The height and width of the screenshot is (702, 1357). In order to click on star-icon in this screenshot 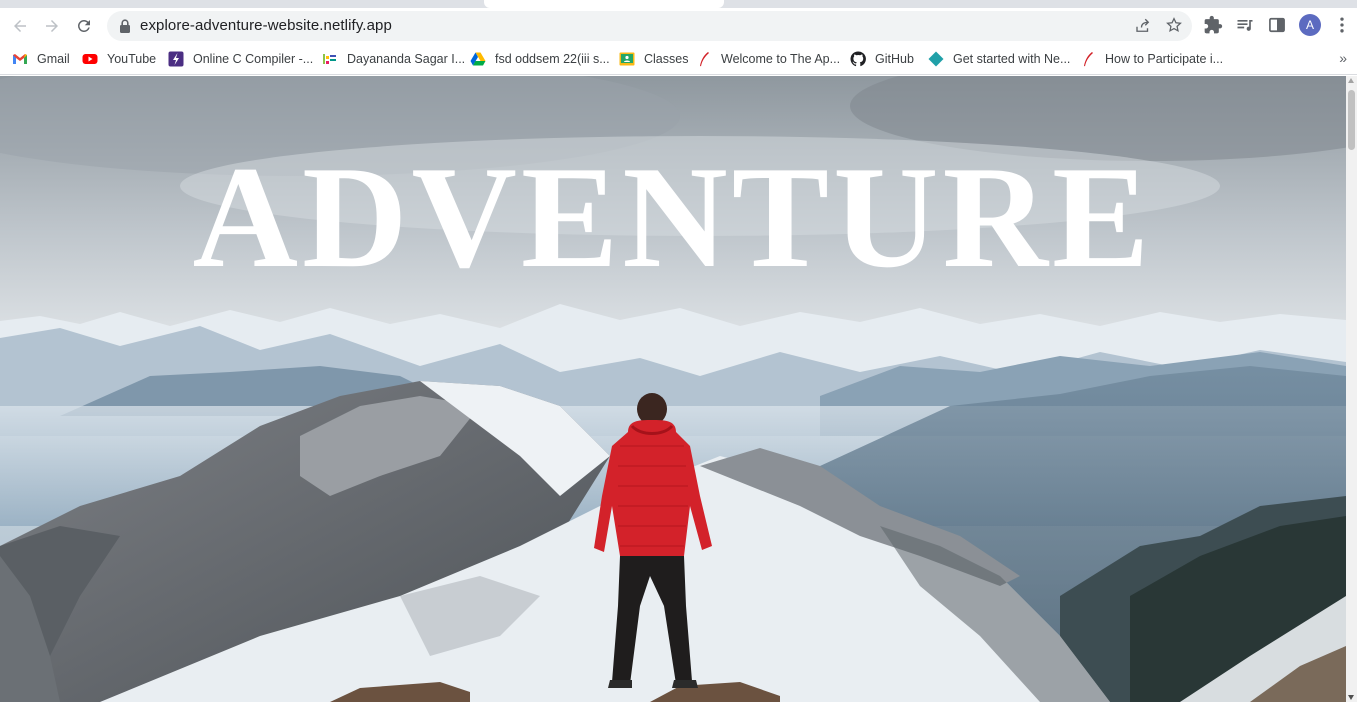, I will do `click(1174, 25)`.